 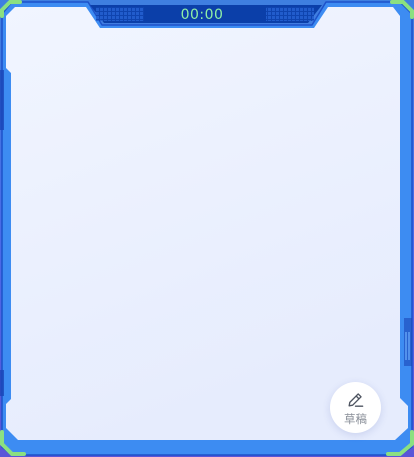 I want to click on draft-button: 草稿, so click(x=355, y=407).